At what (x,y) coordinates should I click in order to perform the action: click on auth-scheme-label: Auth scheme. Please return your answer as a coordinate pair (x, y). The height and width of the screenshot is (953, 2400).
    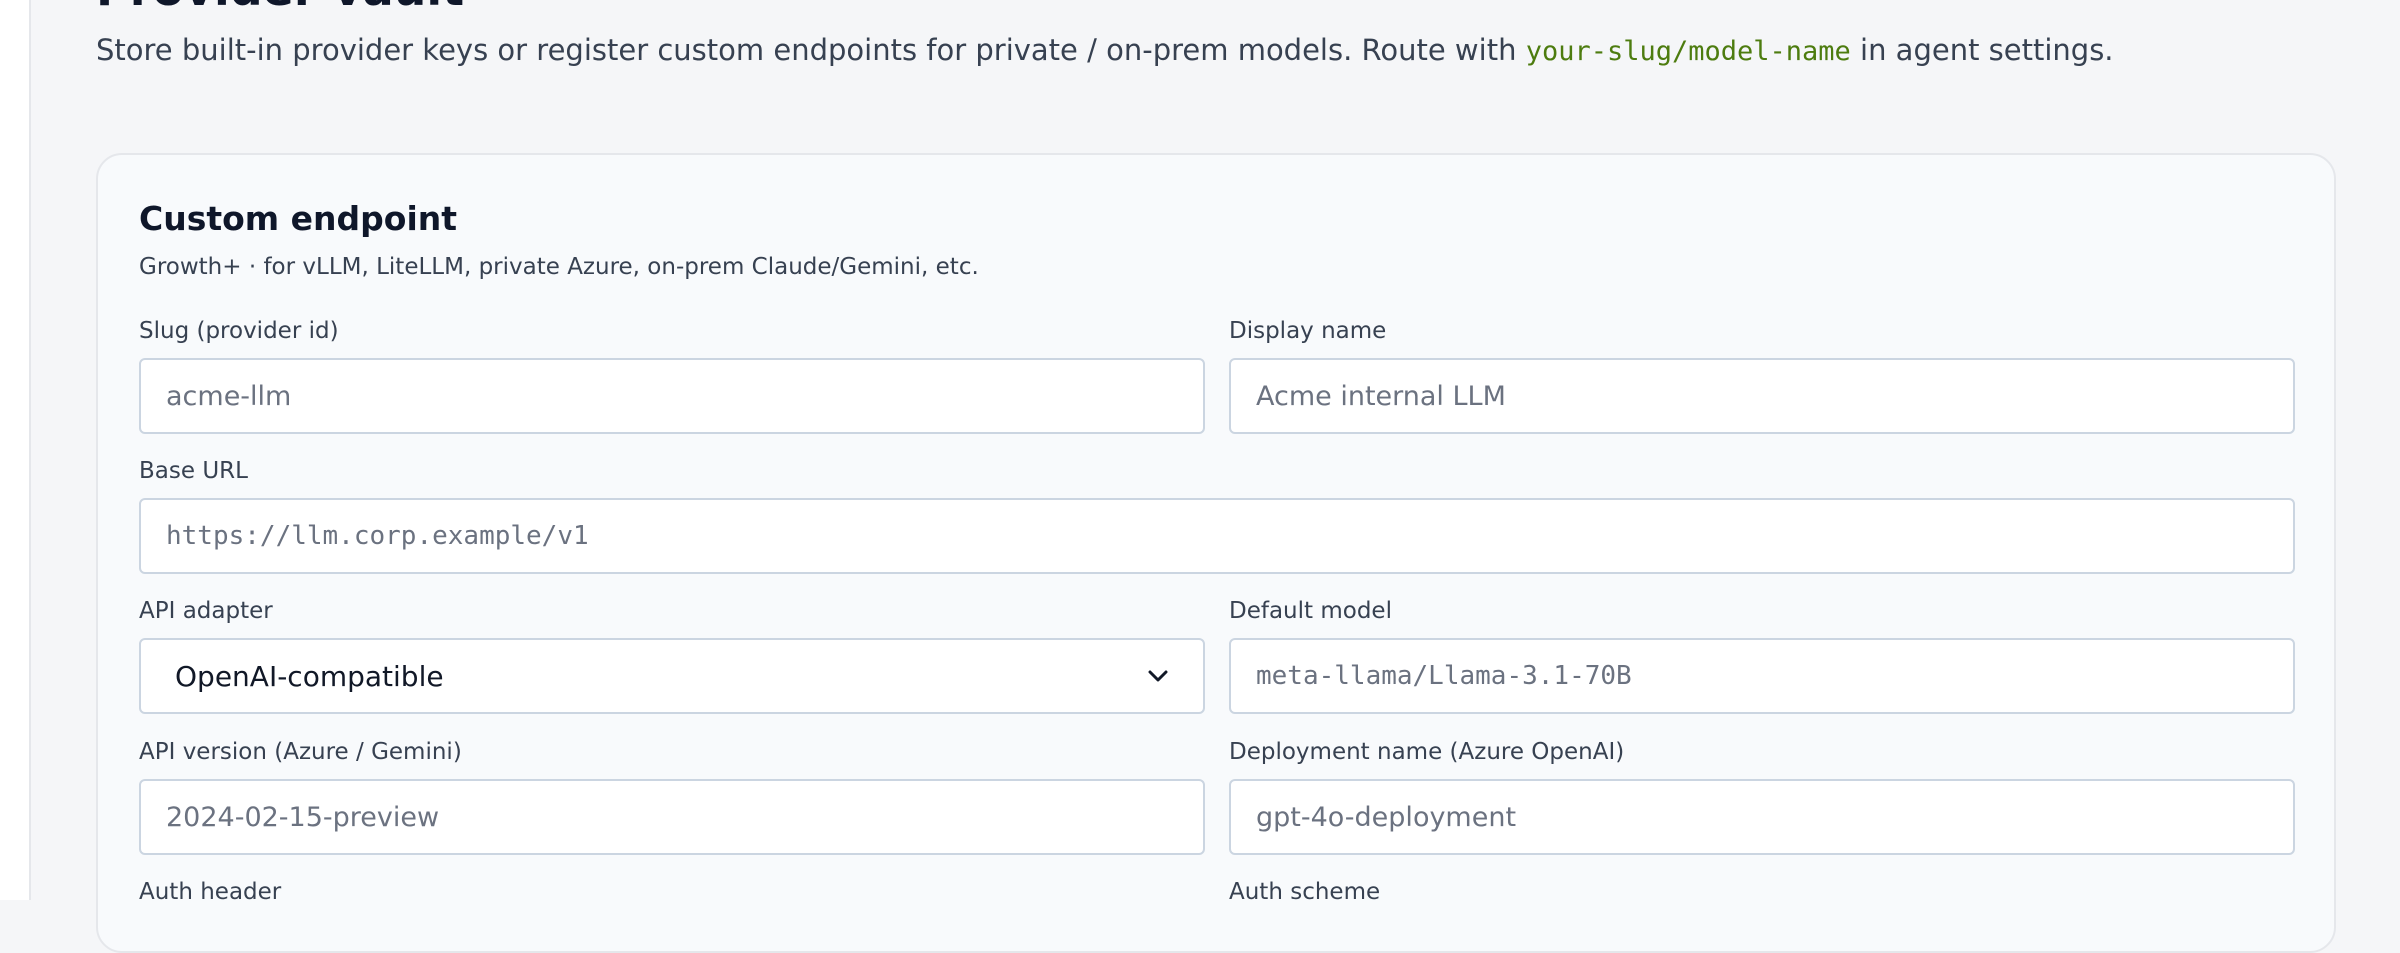
    Looking at the image, I should click on (1305, 892).